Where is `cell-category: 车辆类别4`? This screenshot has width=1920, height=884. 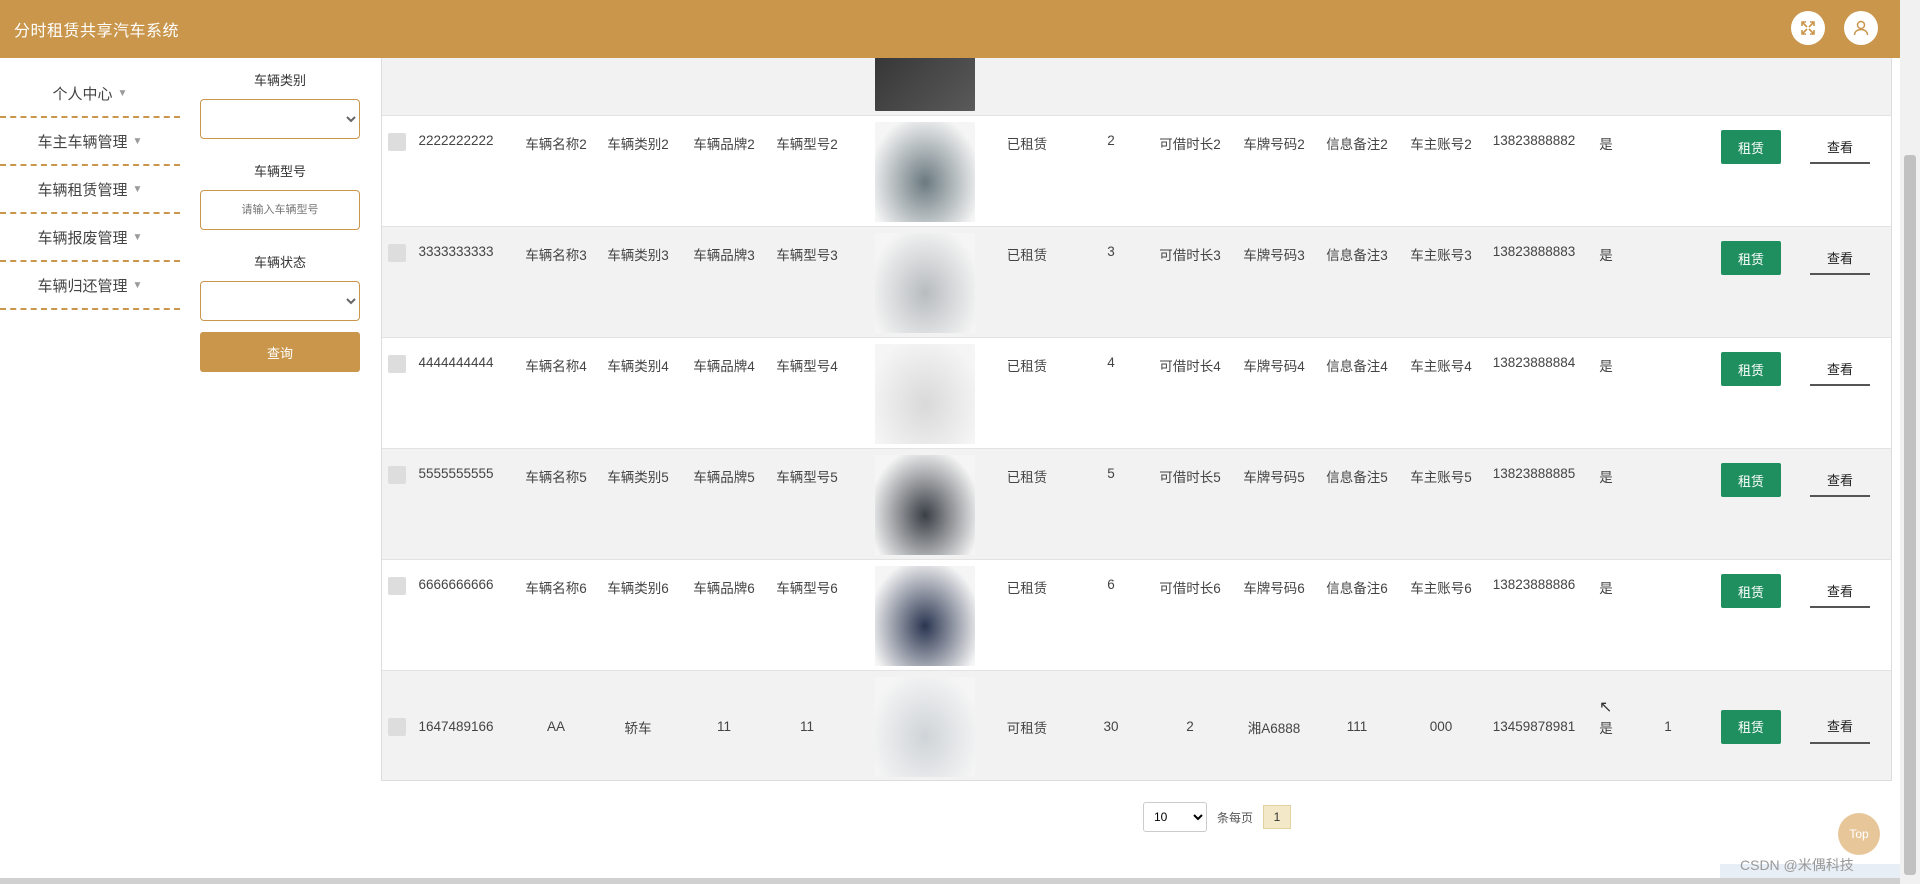
cell-category: 车辆类别4 is located at coordinates (638, 366).